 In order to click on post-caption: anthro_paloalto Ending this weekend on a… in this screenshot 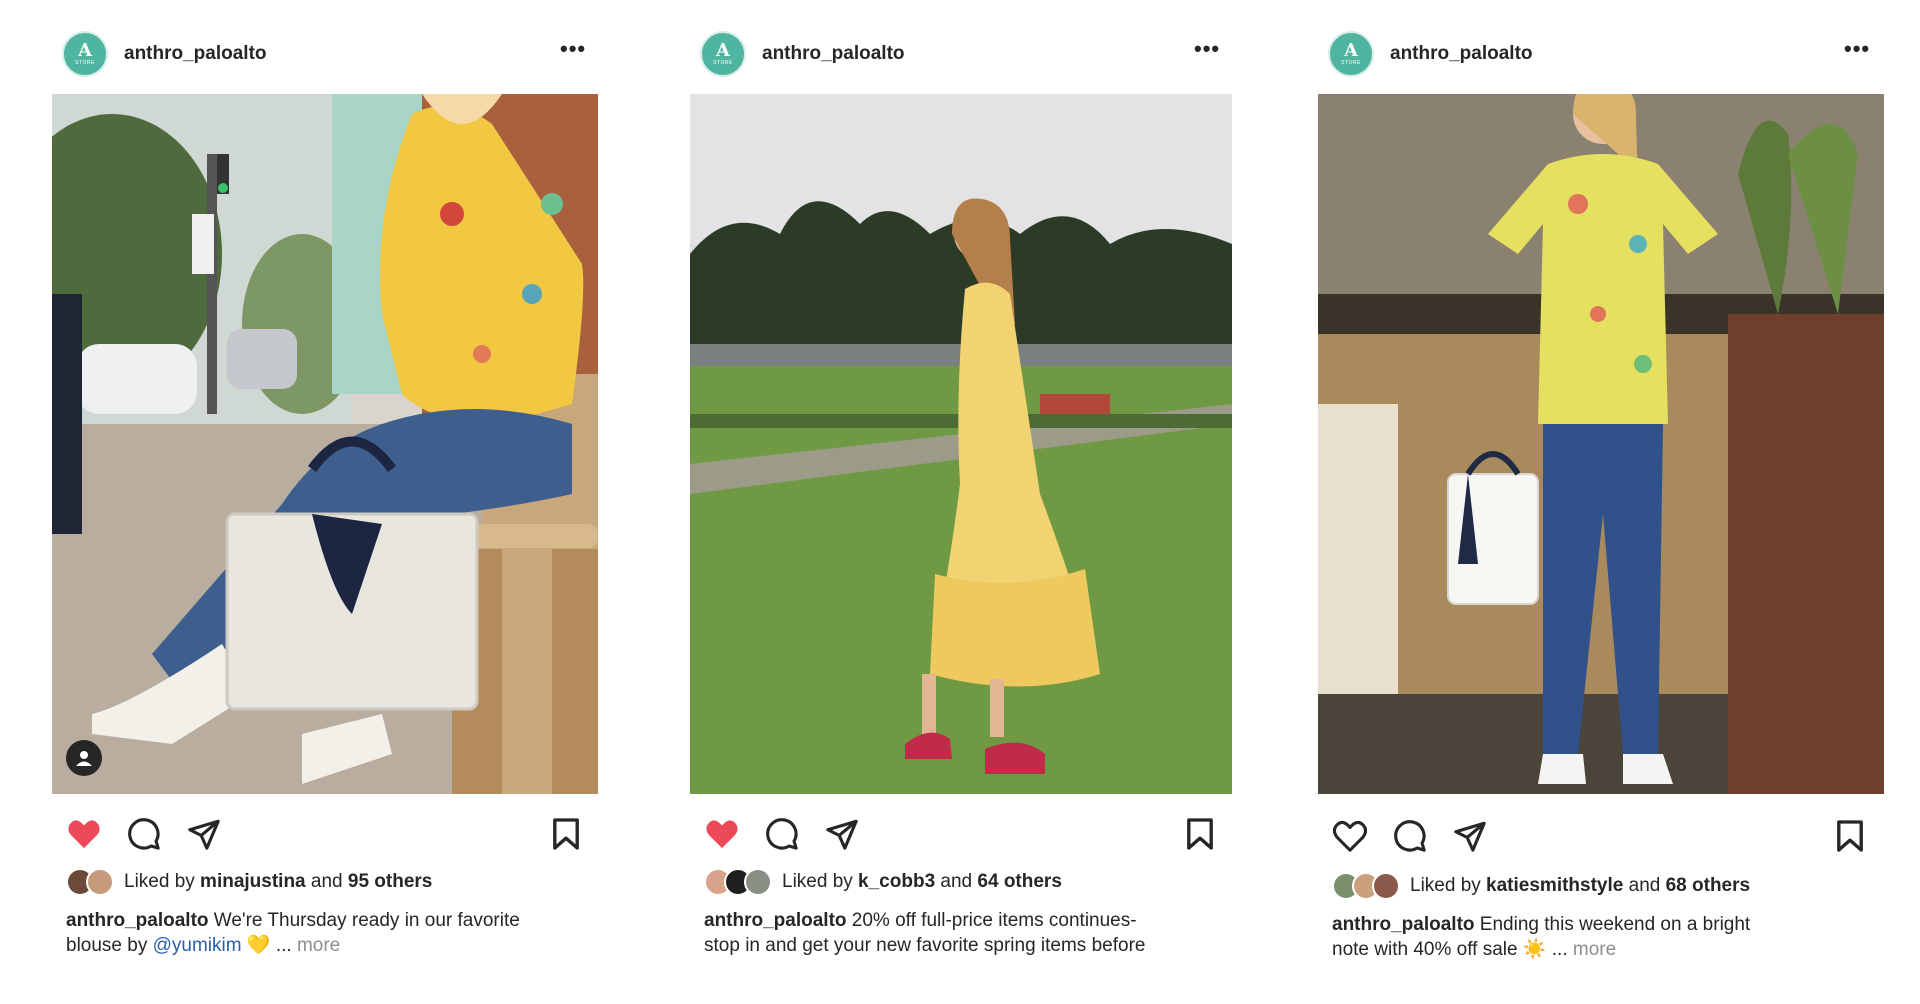, I will do `click(1607, 937)`.